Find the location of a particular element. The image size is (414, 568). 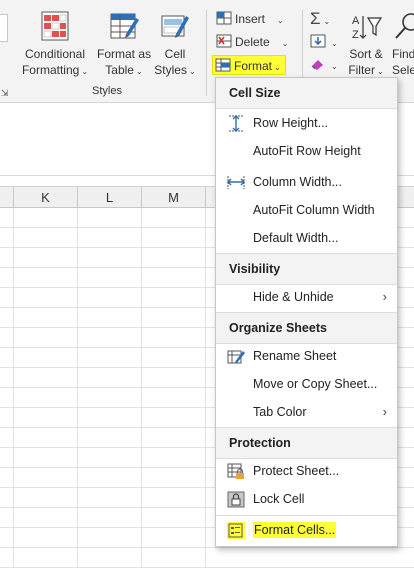

format-as-table-icon is located at coordinates (124, 26).